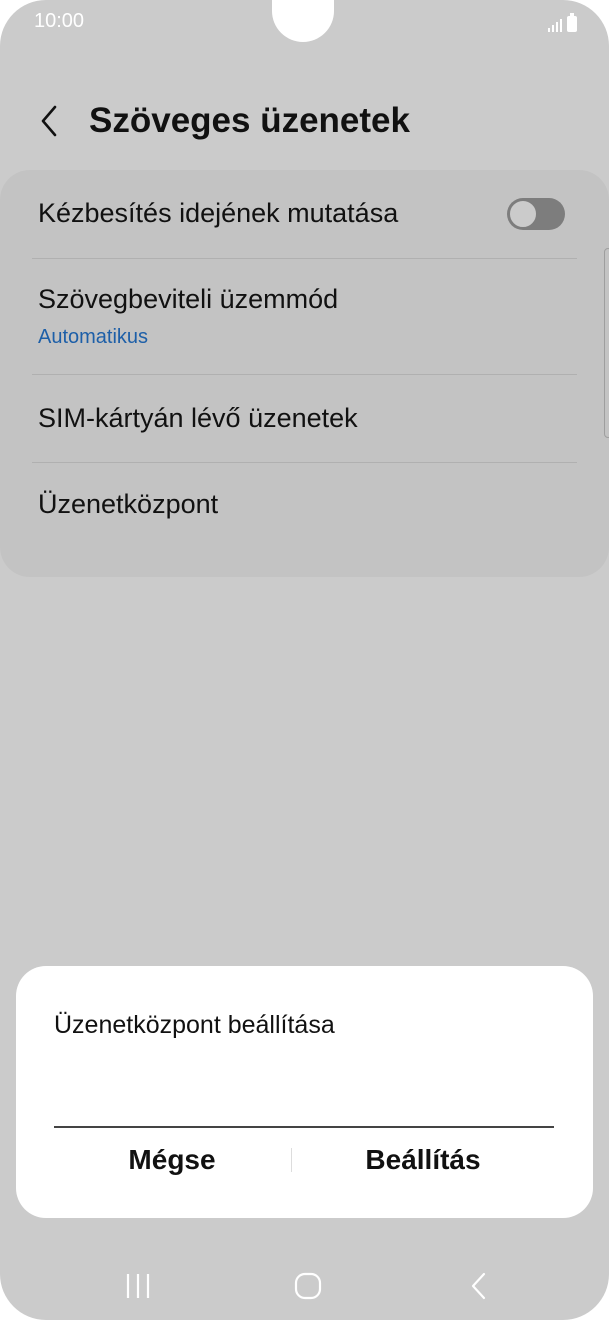 The width and height of the screenshot is (609, 1320). I want to click on status-time: 10:00, so click(59, 21).